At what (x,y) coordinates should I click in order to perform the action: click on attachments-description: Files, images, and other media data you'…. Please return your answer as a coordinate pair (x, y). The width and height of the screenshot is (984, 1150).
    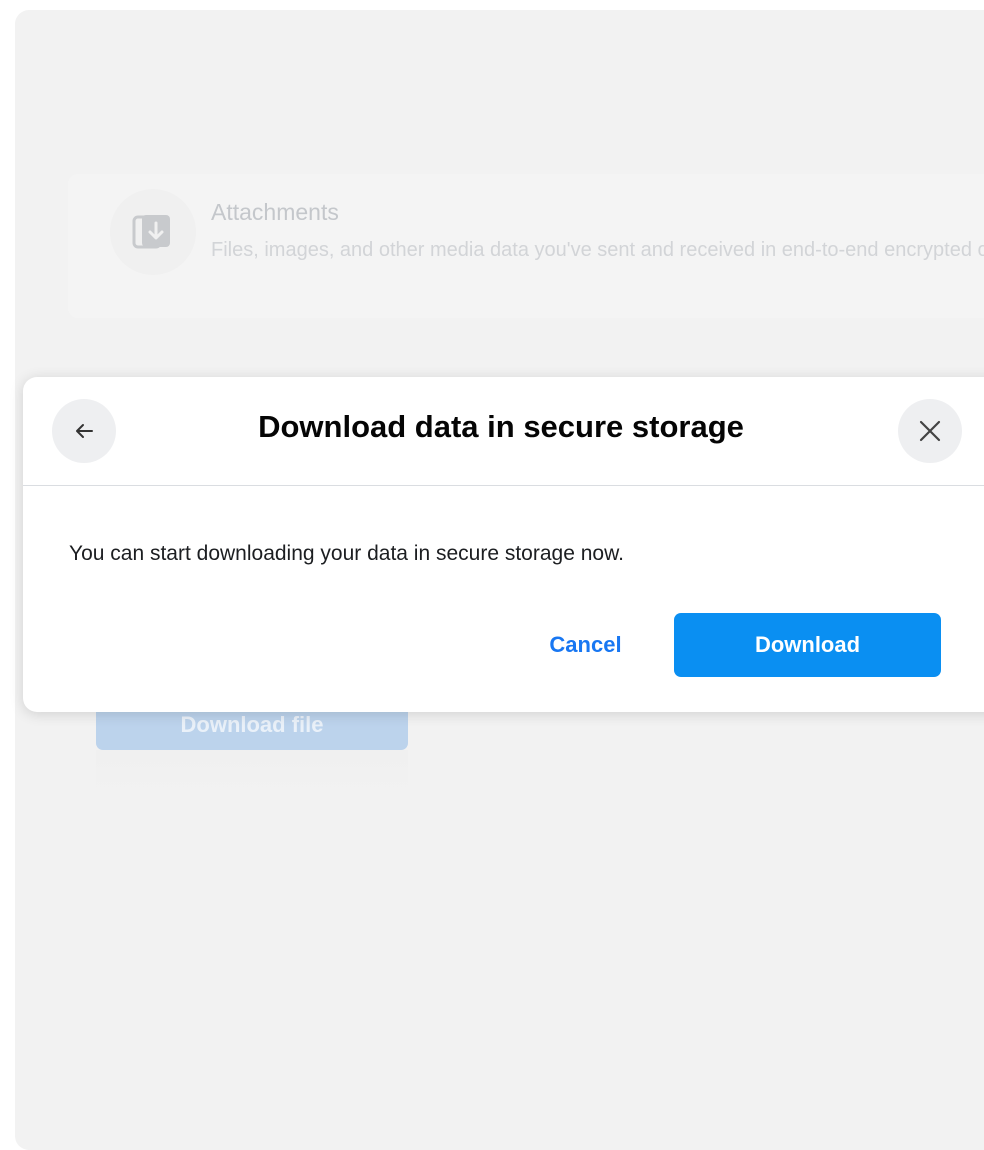
    Looking at the image, I should click on (597, 250).